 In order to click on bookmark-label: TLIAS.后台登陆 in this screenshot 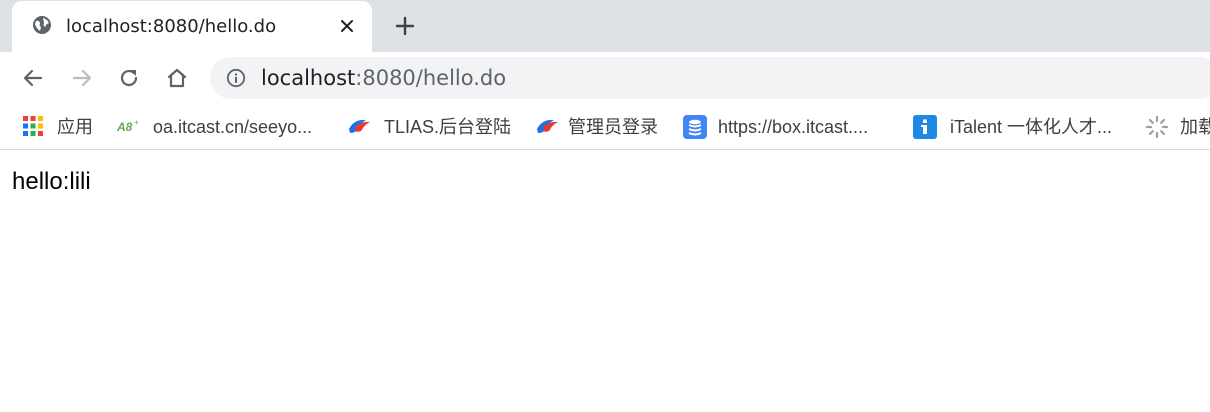, I will do `click(448, 127)`.